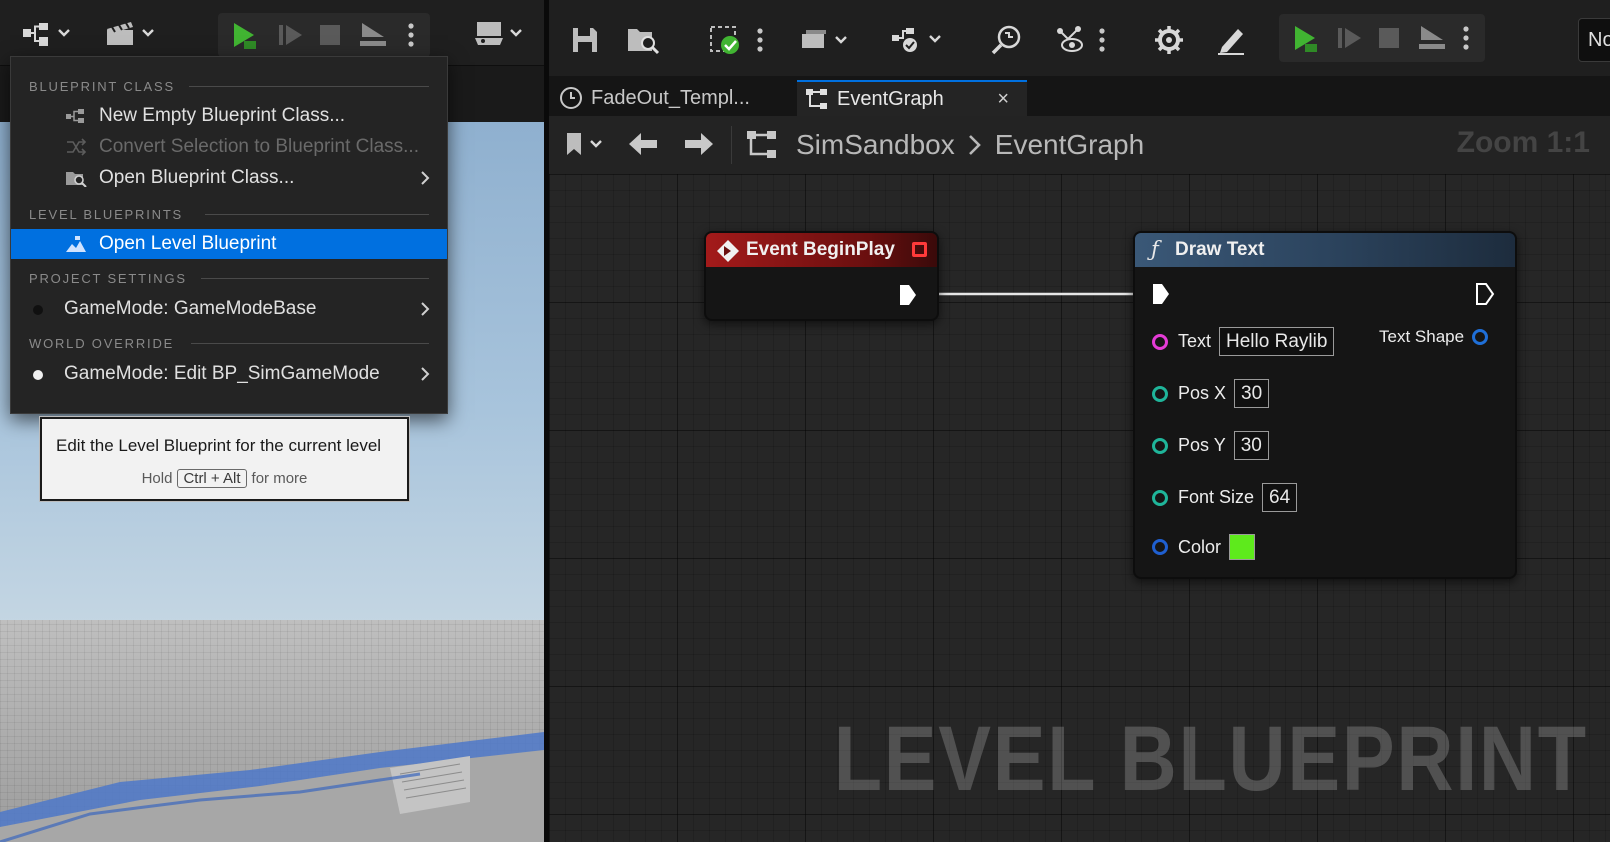 Image resolution: width=1610 pixels, height=842 pixels. What do you see at coordinates (1277, 341) in the screenshot?
I see `text-value-field: Hello Raylib` at bounding box center [1277, 341].